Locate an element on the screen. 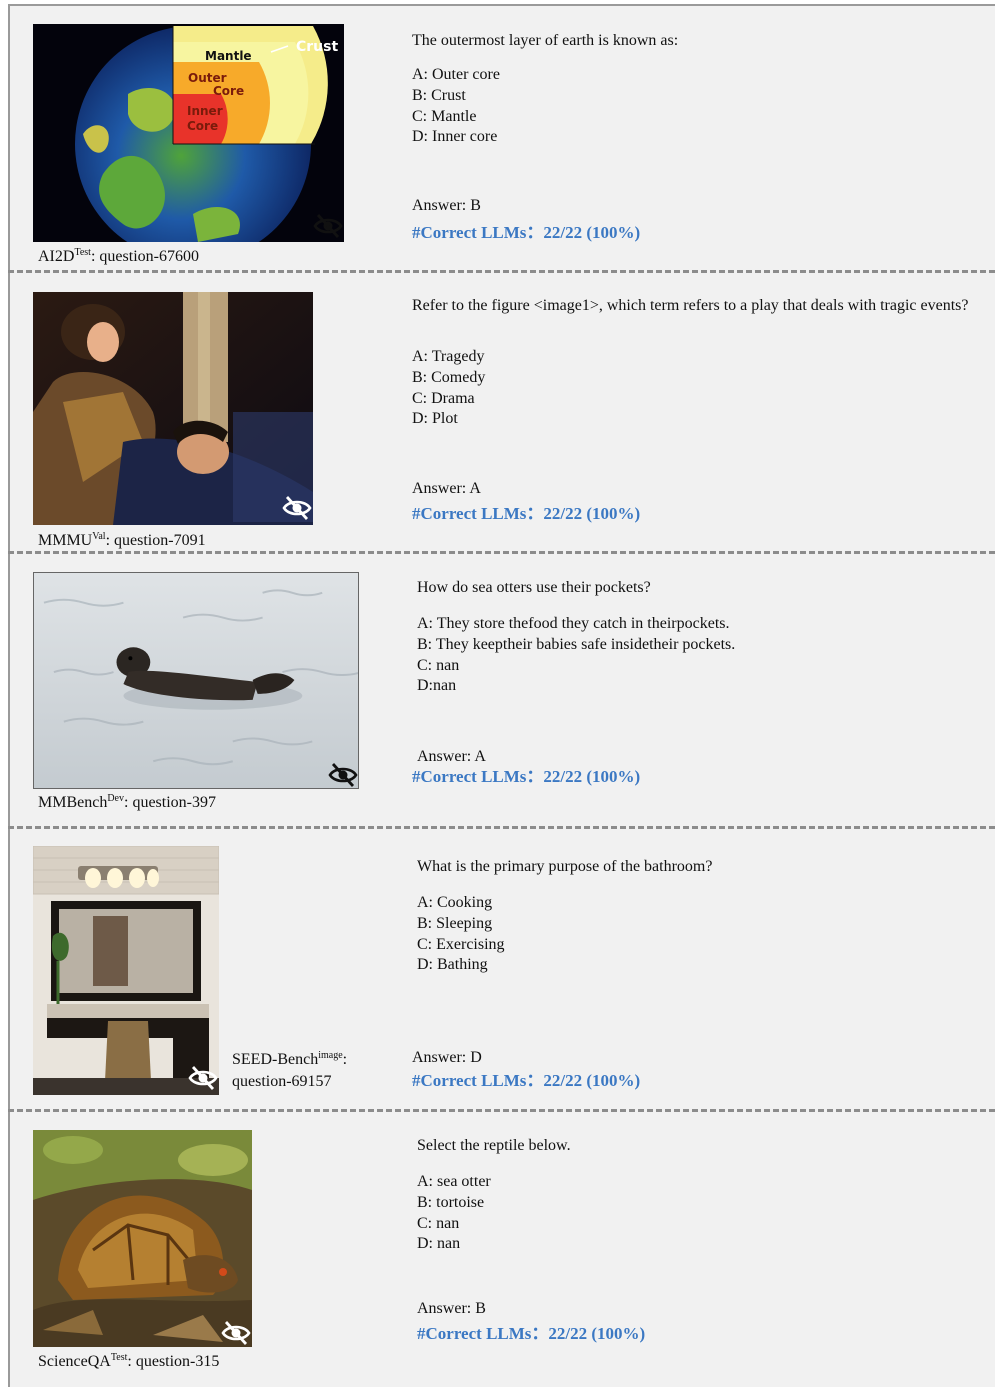  question-text: Select the reptile below. is located at coordinates (494, 1145).